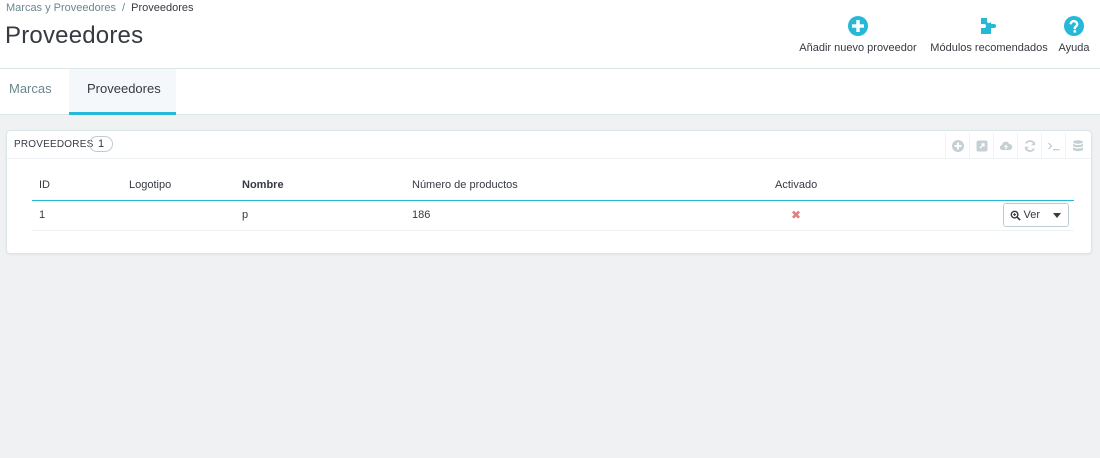 The image size is (1100, 458). I want to click on breadcrumb: Marcas y Proveedores / Proveedores, so click(99, 8).